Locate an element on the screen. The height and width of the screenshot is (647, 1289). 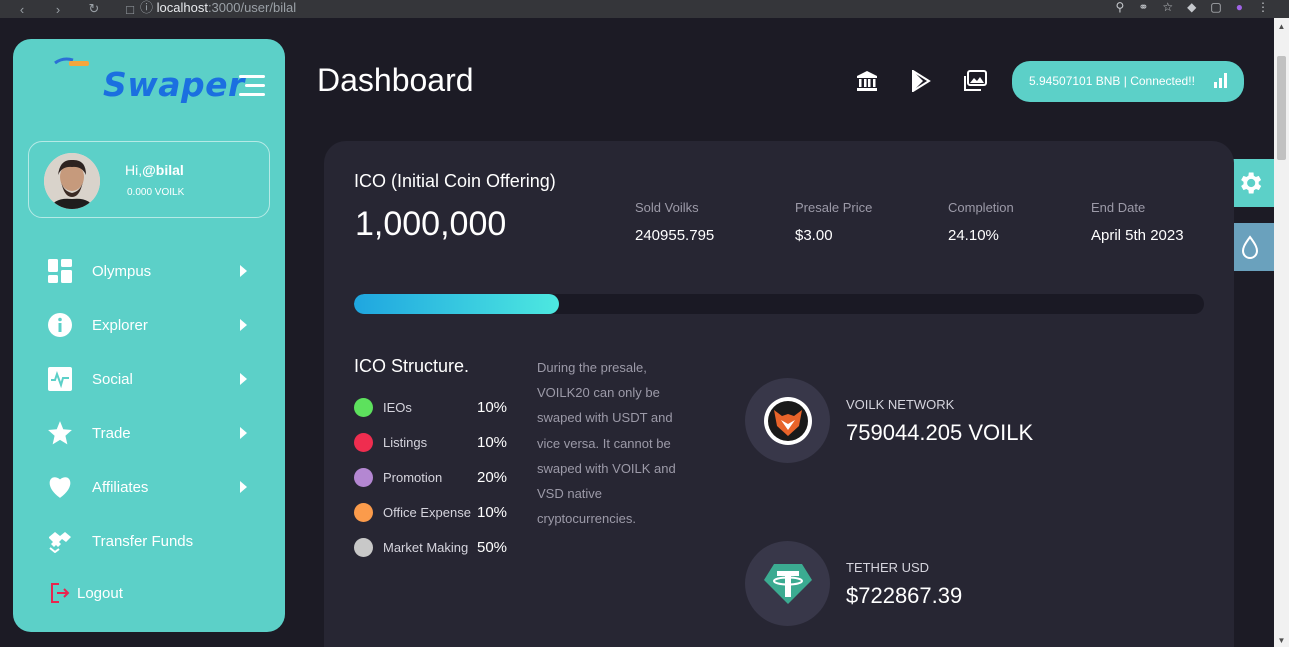
stat-value: 24.10% is located at coordinates (973, 235).